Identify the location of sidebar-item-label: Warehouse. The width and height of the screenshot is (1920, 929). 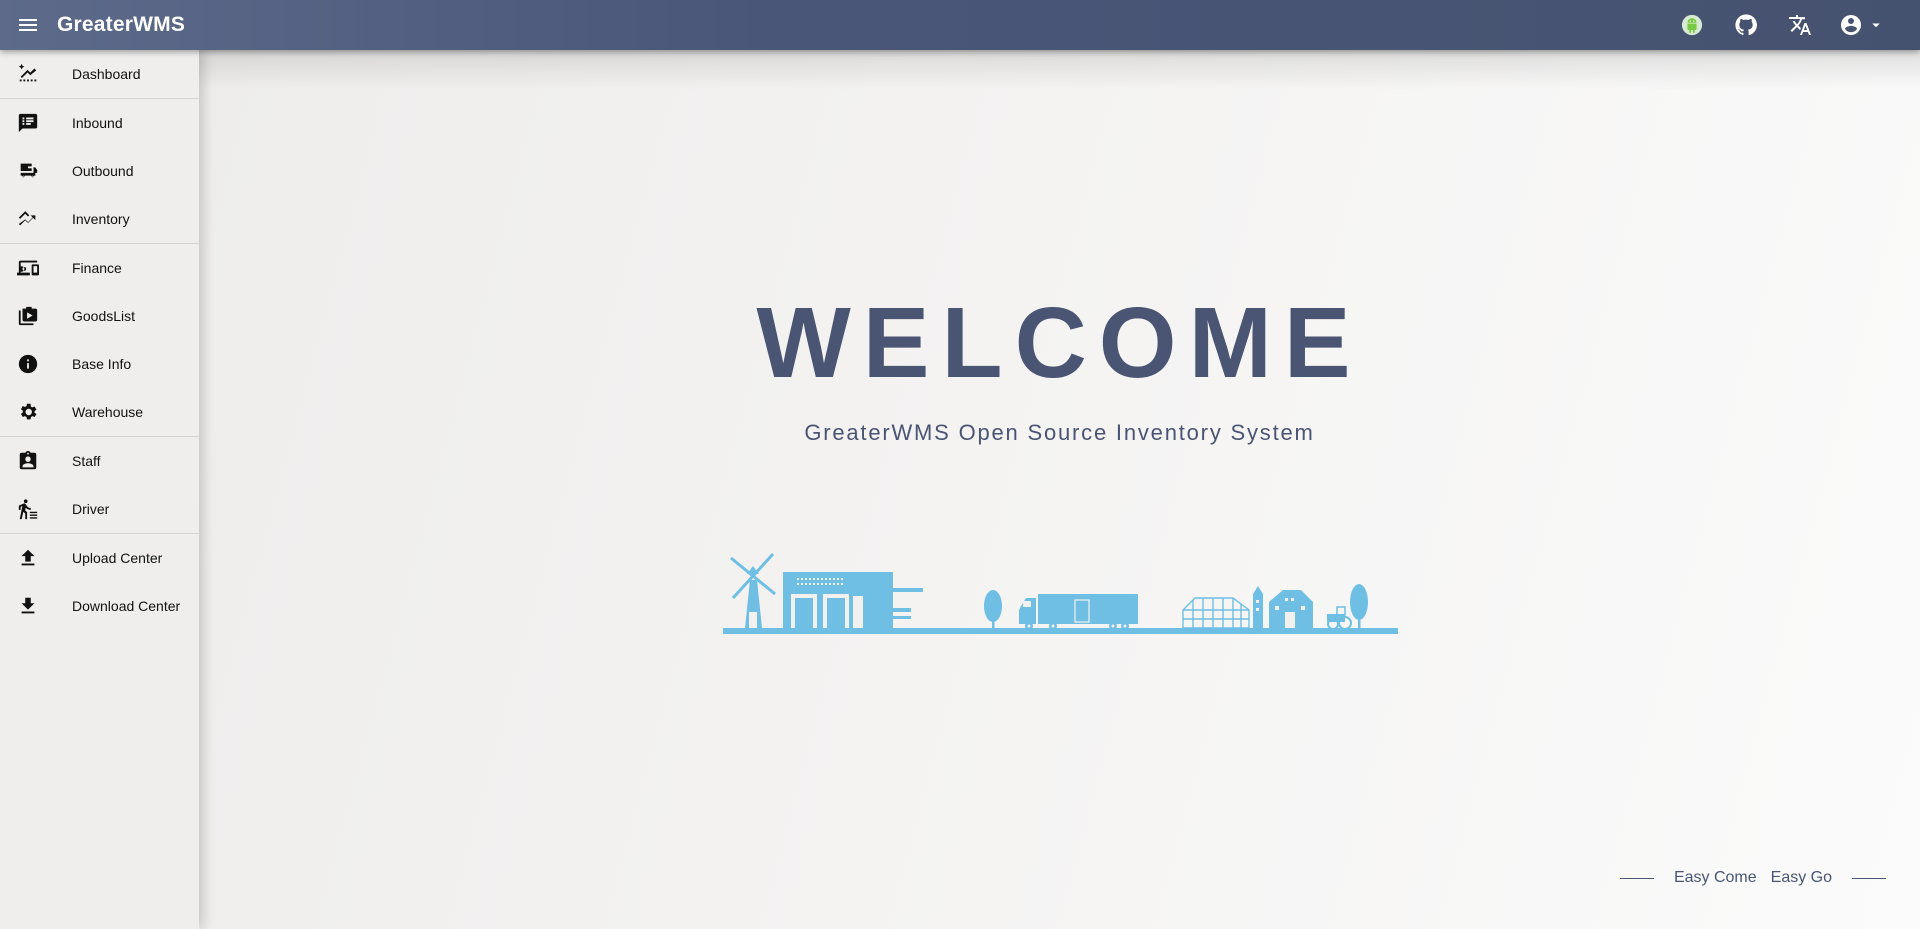
(108, 412).